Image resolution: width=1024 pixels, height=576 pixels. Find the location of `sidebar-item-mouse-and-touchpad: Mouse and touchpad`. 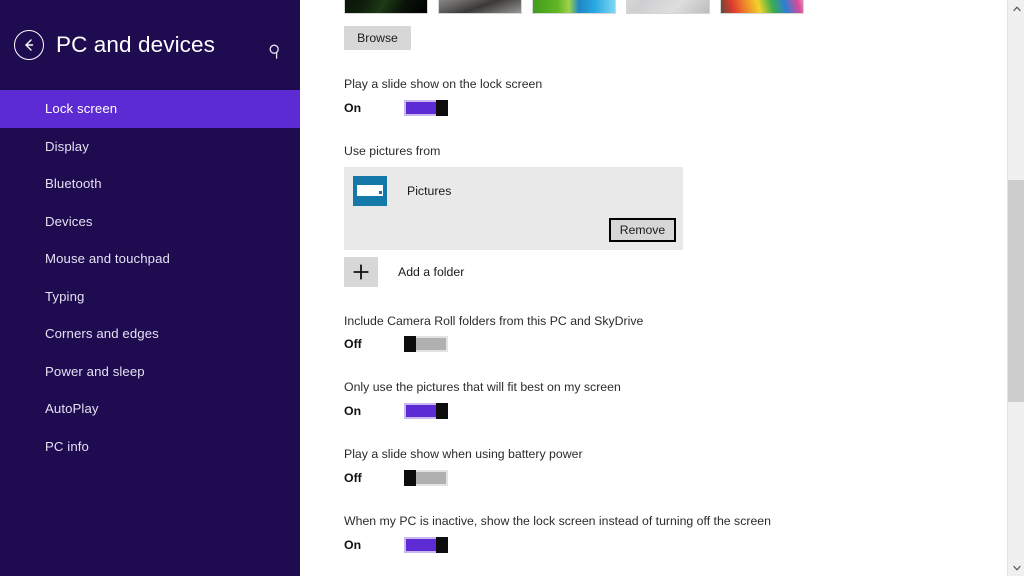

sidebar-item-mouse-and-touchpad: Mouse and touchpad is located at coordinates (150, 259).